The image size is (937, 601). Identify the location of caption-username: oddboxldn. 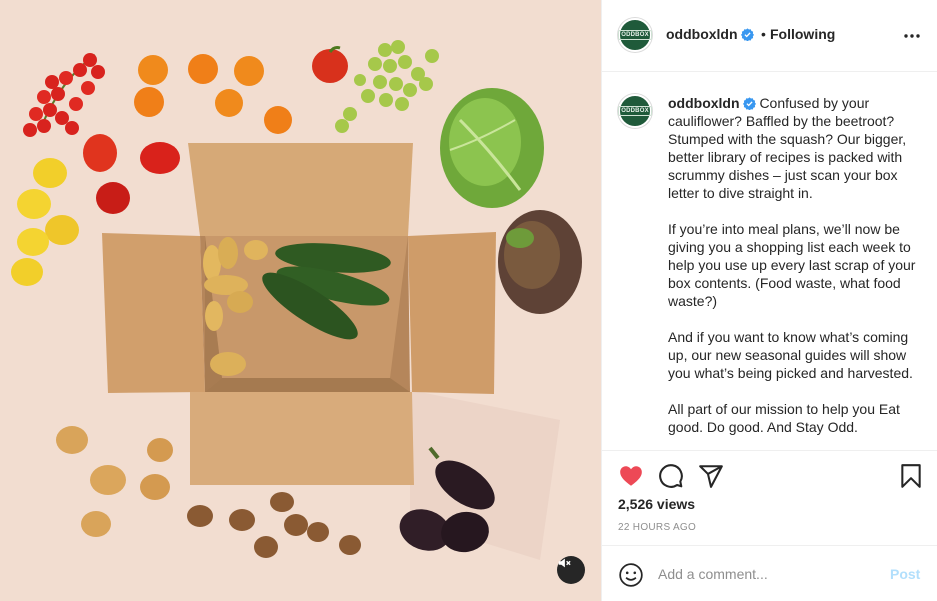
(704, 103).